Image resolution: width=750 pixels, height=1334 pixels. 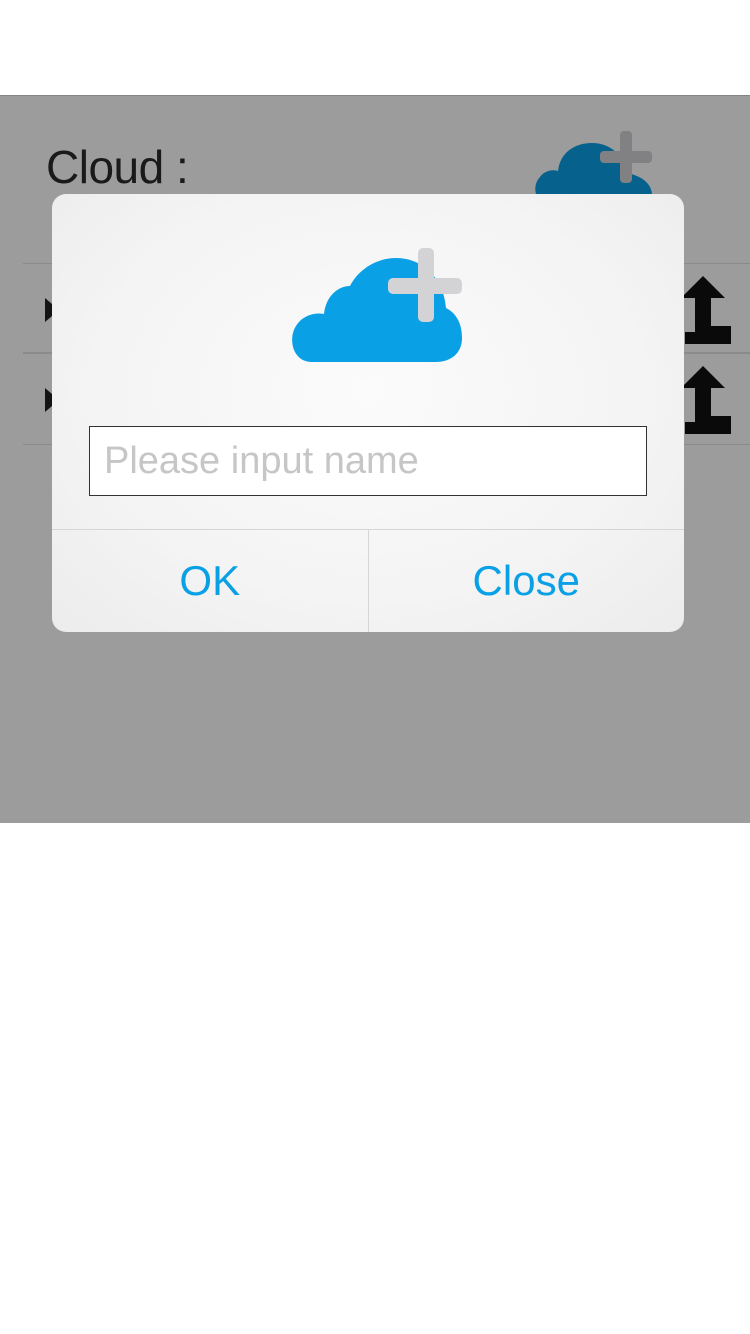 I want to click on close-button: Close, so click(x=526, y=581).